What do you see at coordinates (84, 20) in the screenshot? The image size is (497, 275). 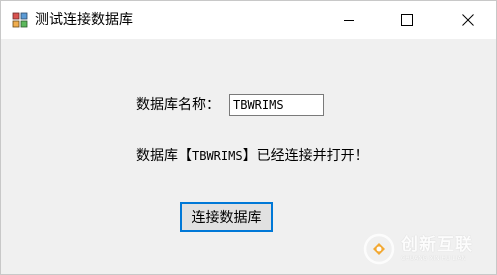 I see `window-title: 测试连接数据库` at bounding box center [84, 20].